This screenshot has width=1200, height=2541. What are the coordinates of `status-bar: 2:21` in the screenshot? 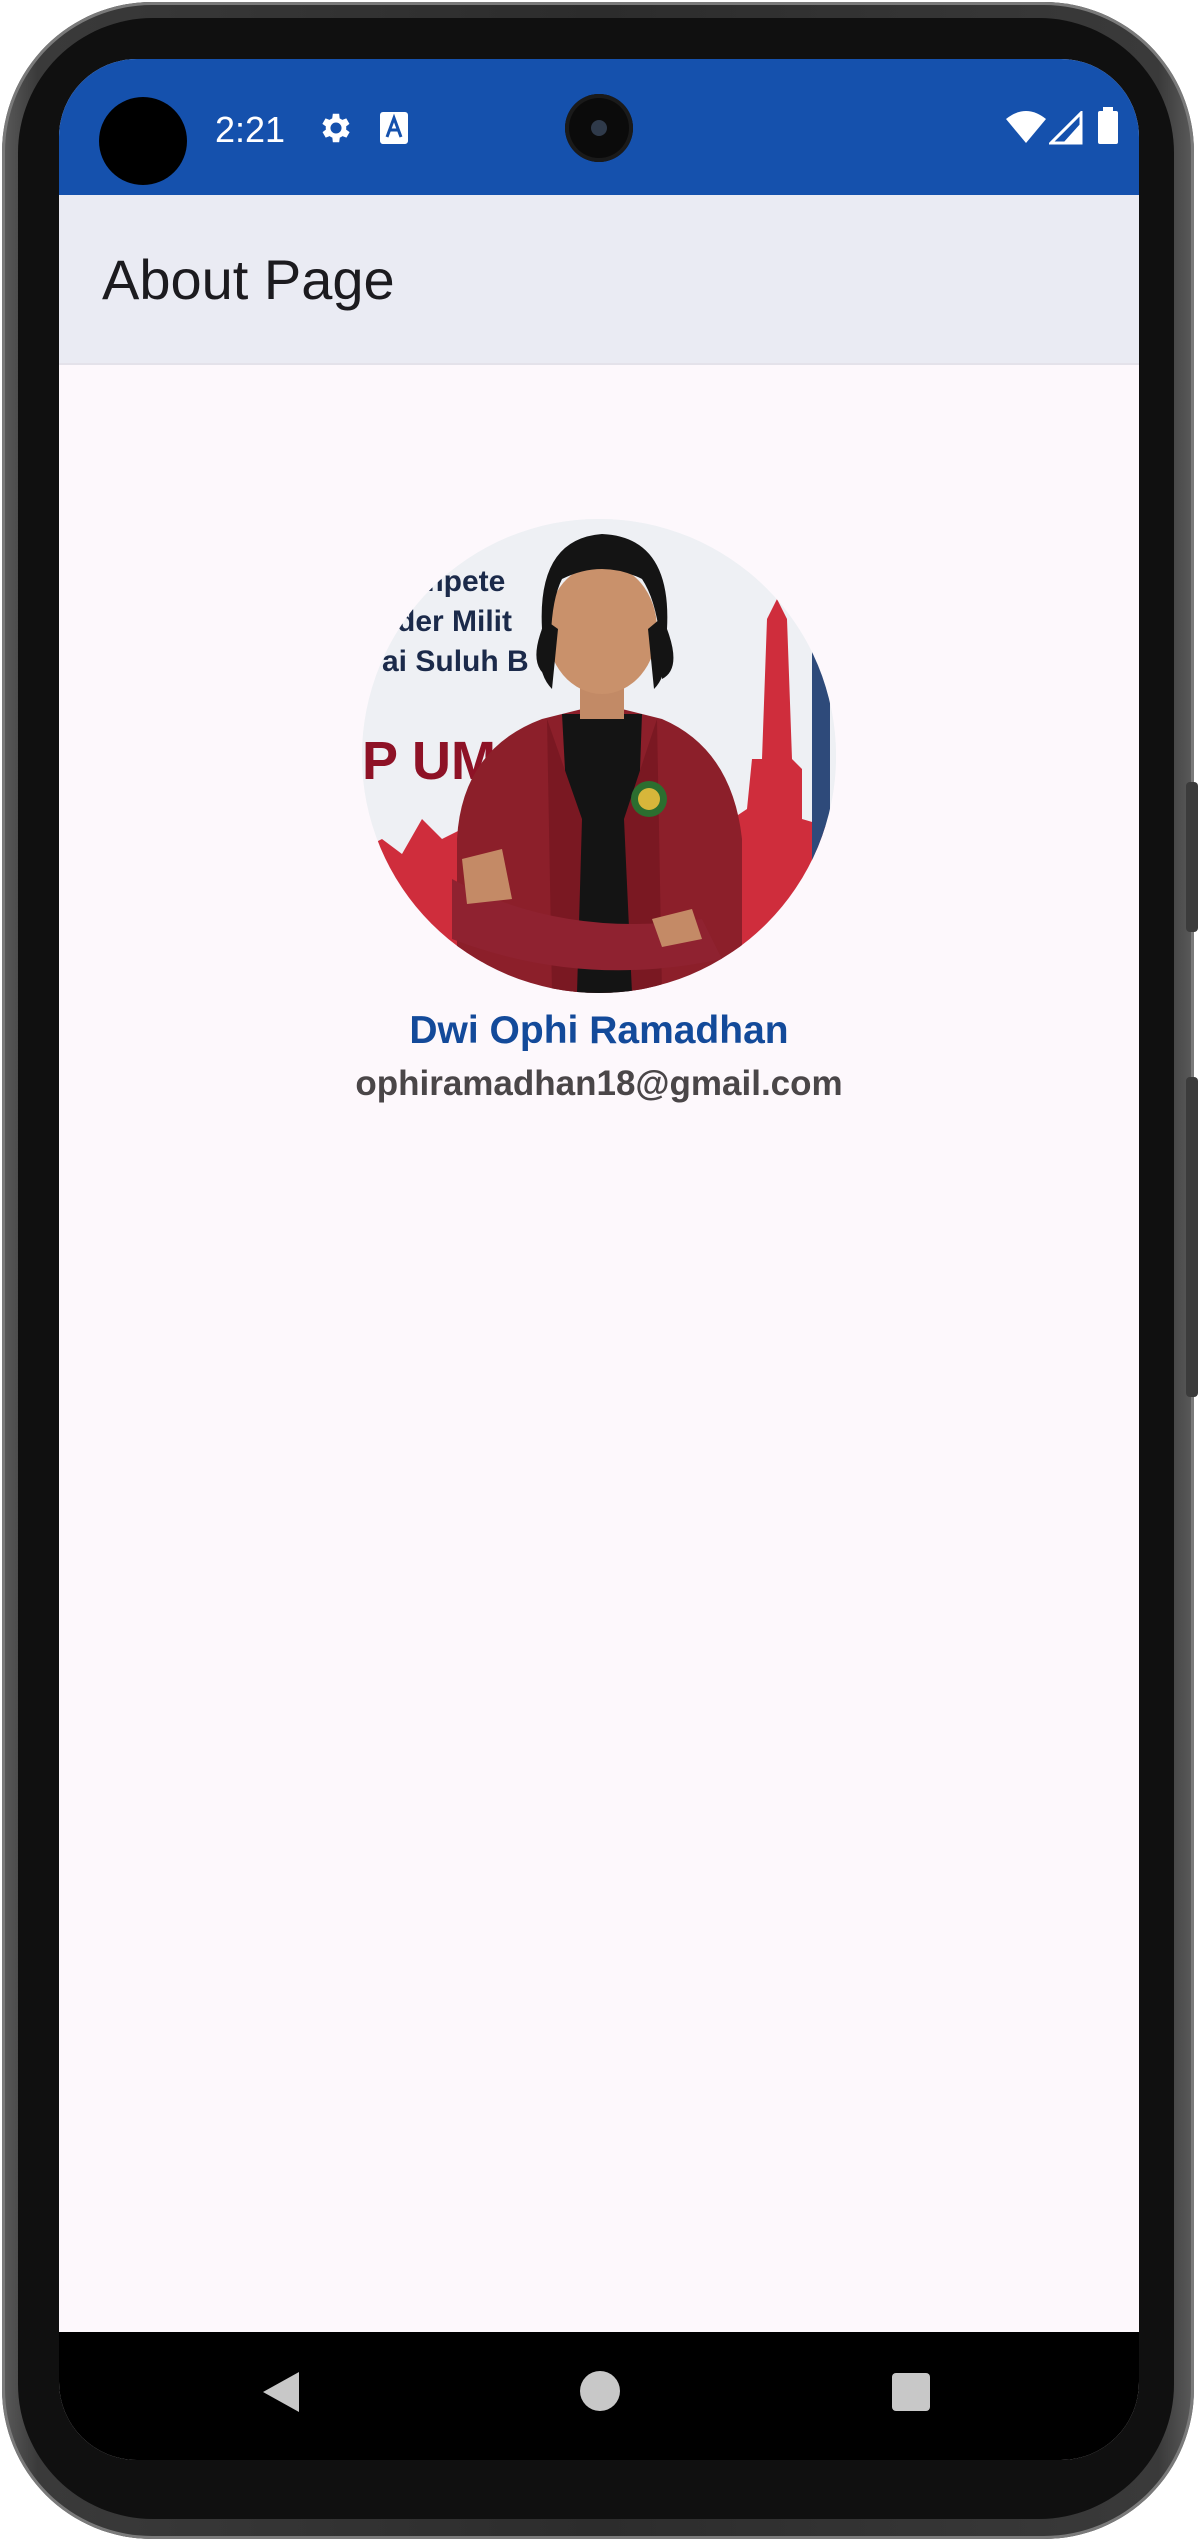 It's located at (599, 127).